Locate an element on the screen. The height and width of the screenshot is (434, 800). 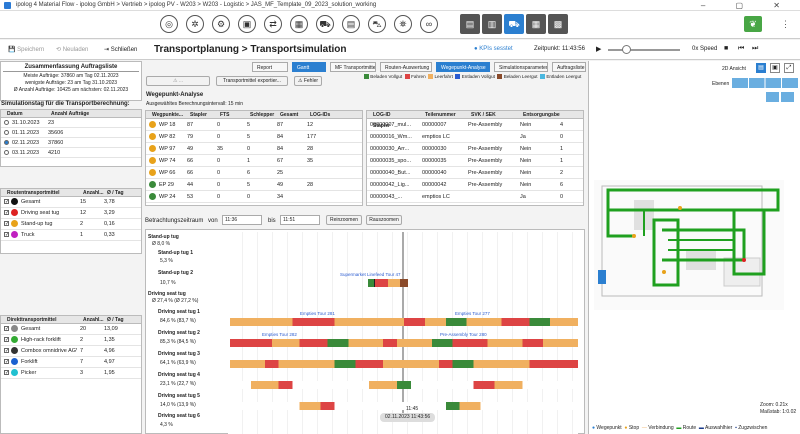
fan-icon: ✲ is located at coordinates (195, 24).